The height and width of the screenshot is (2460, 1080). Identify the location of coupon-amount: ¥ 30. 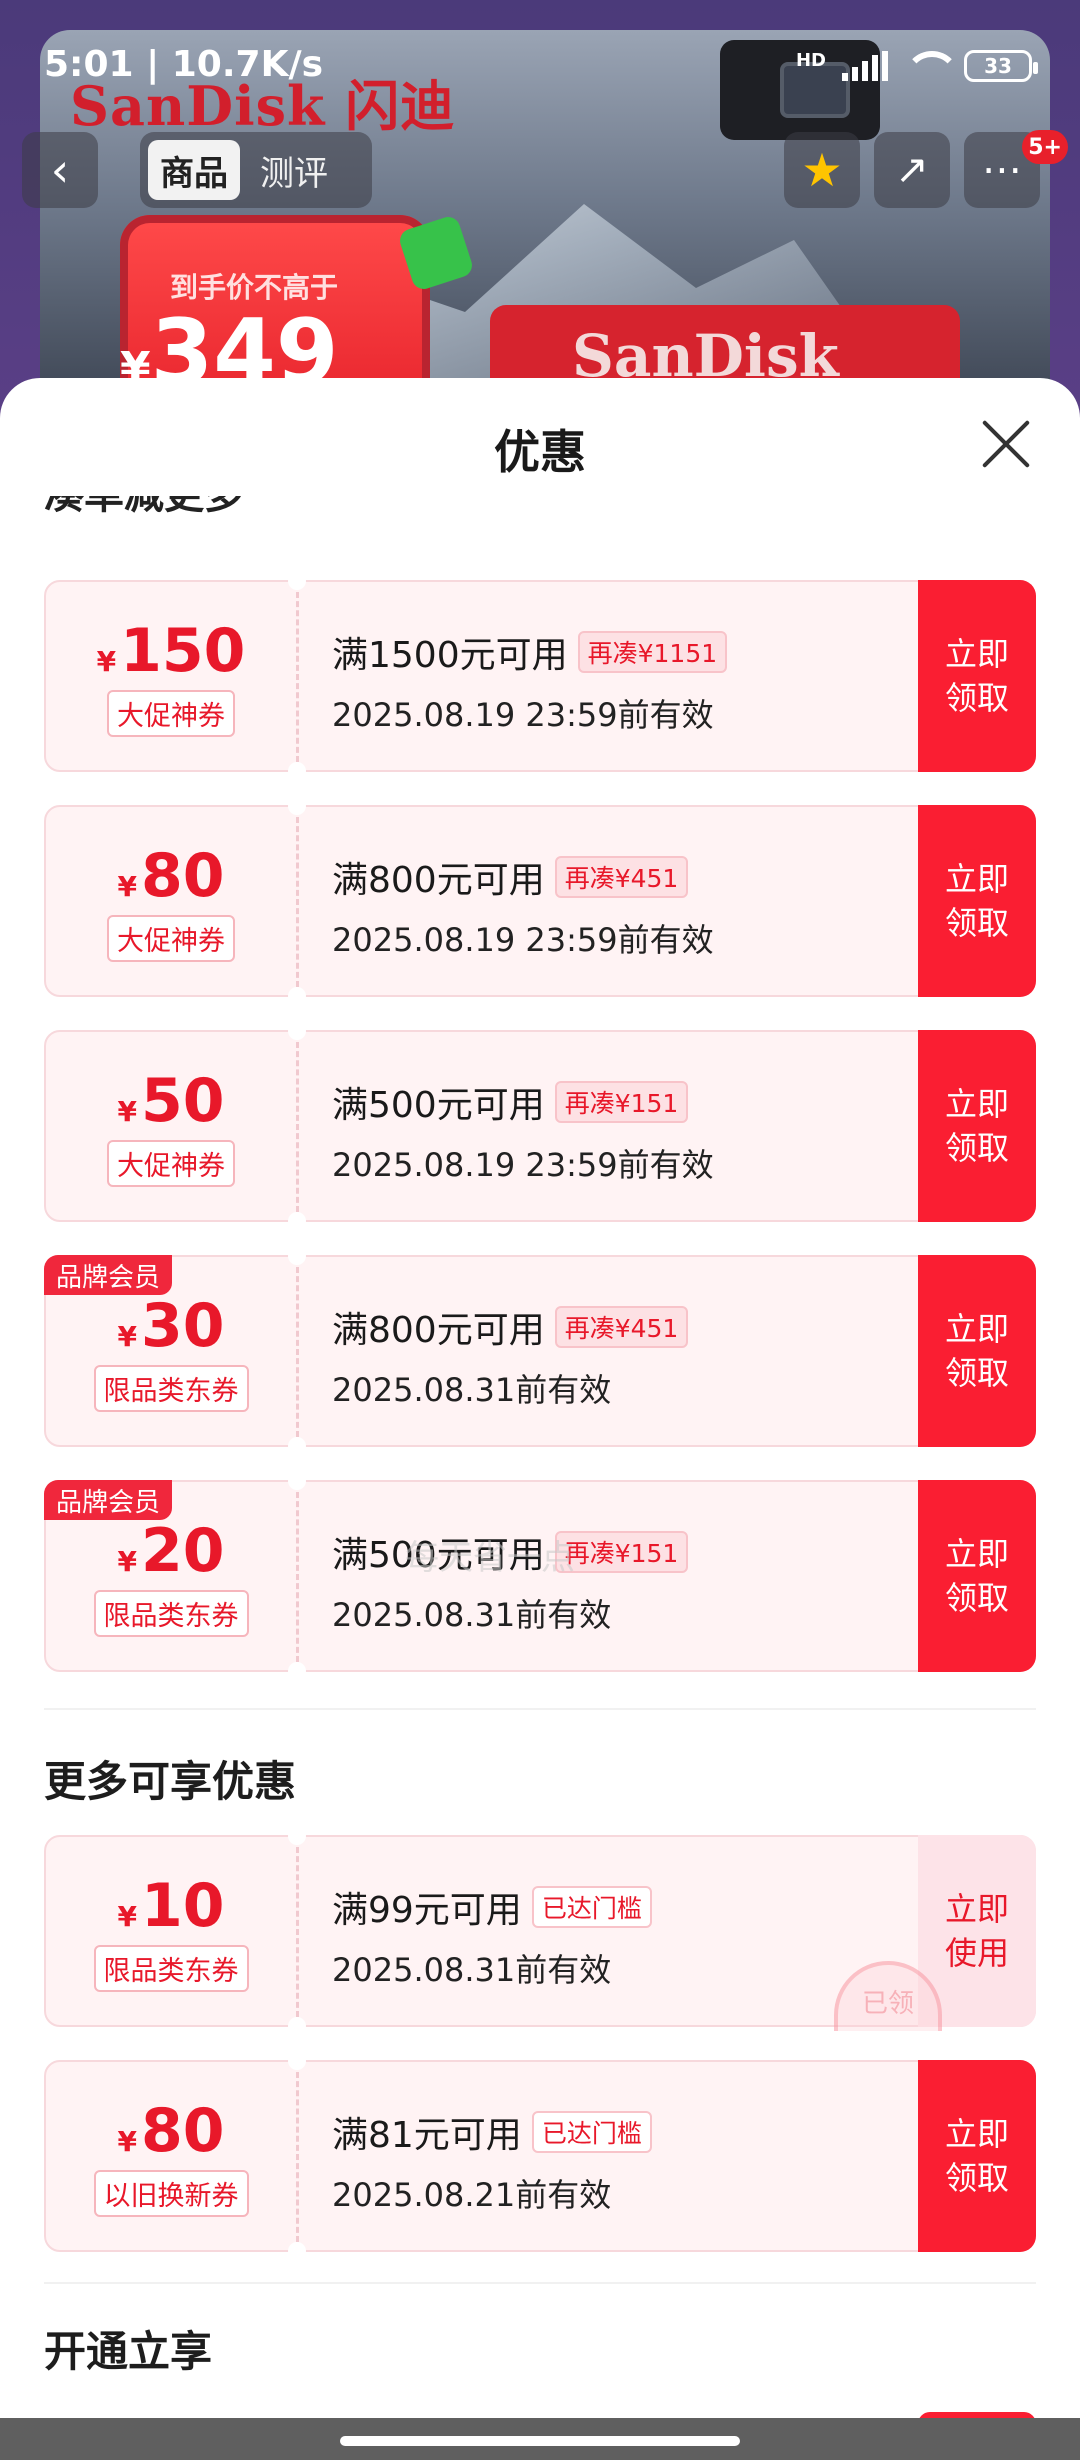
(171, 1326).